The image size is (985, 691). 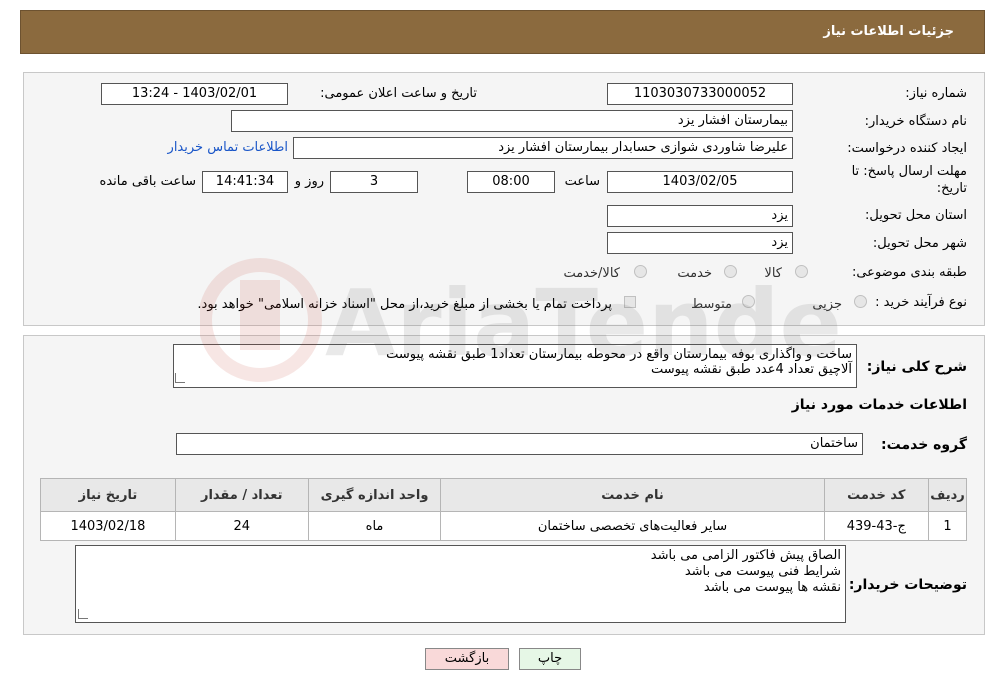 I want to click on cell-need-date: 1403/02/18, so click(x=108, y=526).